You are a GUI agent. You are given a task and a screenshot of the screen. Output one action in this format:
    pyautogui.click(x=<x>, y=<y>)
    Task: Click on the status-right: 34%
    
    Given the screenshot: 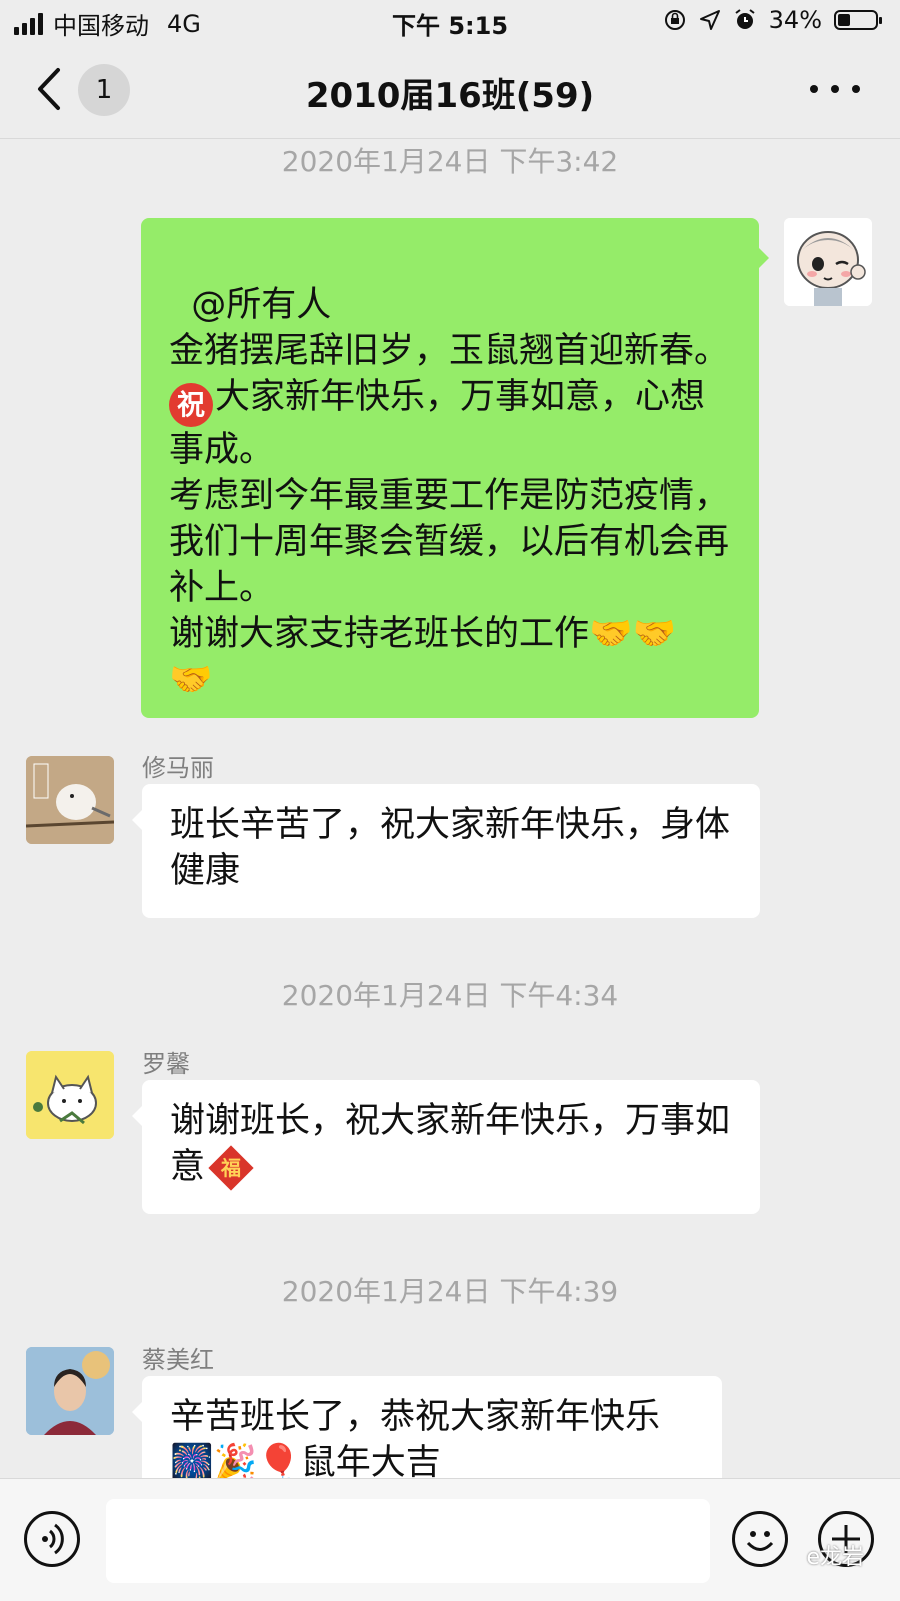 What is the action you would take?
    pyautogui.click(x=772, y=20)
    